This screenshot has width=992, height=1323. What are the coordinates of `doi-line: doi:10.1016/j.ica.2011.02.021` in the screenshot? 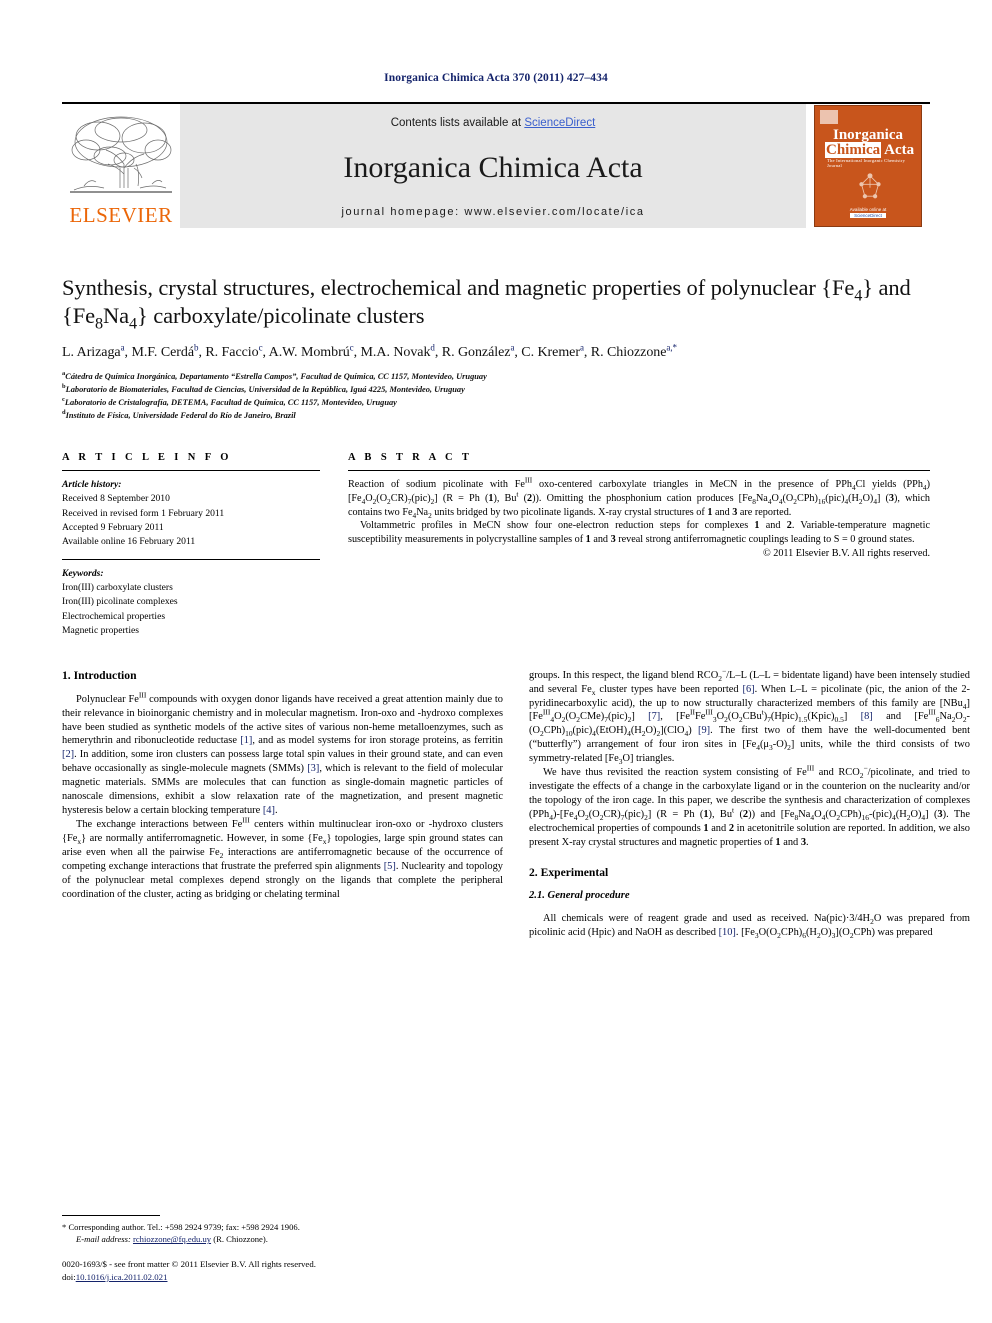 It's located at (282, 1277).